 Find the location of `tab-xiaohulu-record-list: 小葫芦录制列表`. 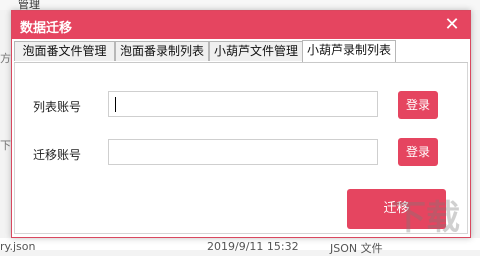

tab-xiaohulu-record-list: 小葫芦录制列表 is located at coordinates (349, 51).